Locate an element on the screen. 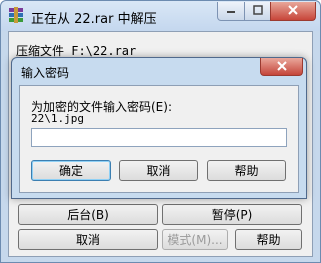 This screenshot has height=263, width=321. maximize-button is located at coordinates (257, 11).